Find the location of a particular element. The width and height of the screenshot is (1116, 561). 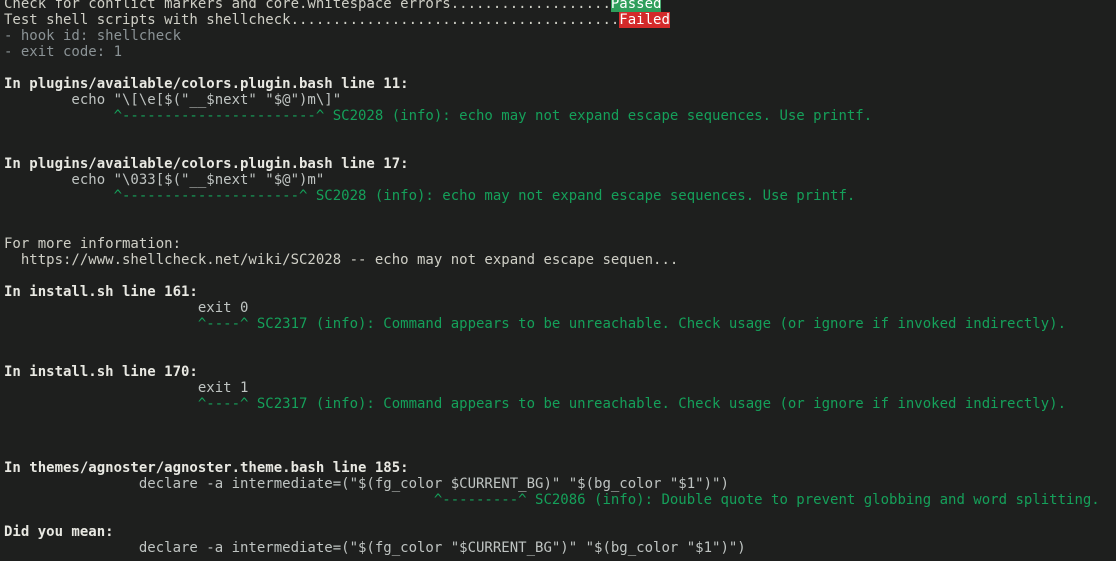

terminal-text: exit 0 is located at coordinates (126, 308).